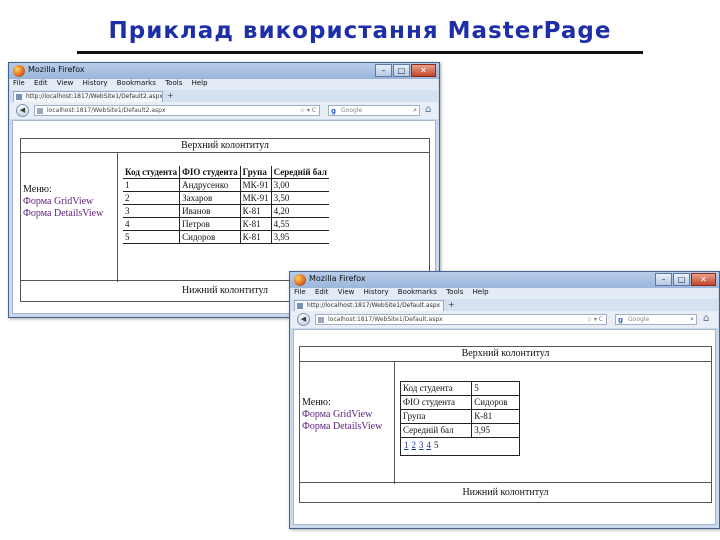  What do you see at coordinates (429, 445) in the screenshot?
I see `pager-link-4: 4` at bounding box center [429, 445].